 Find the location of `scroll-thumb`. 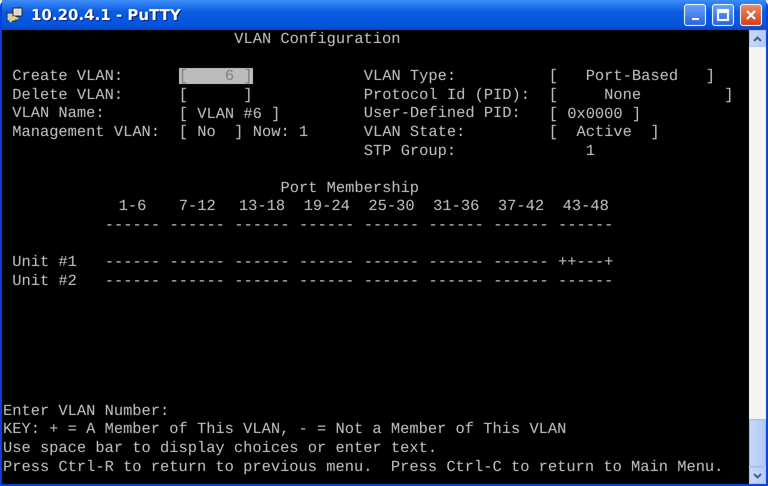

scroll-thumb is located at coordinates (757, 443).